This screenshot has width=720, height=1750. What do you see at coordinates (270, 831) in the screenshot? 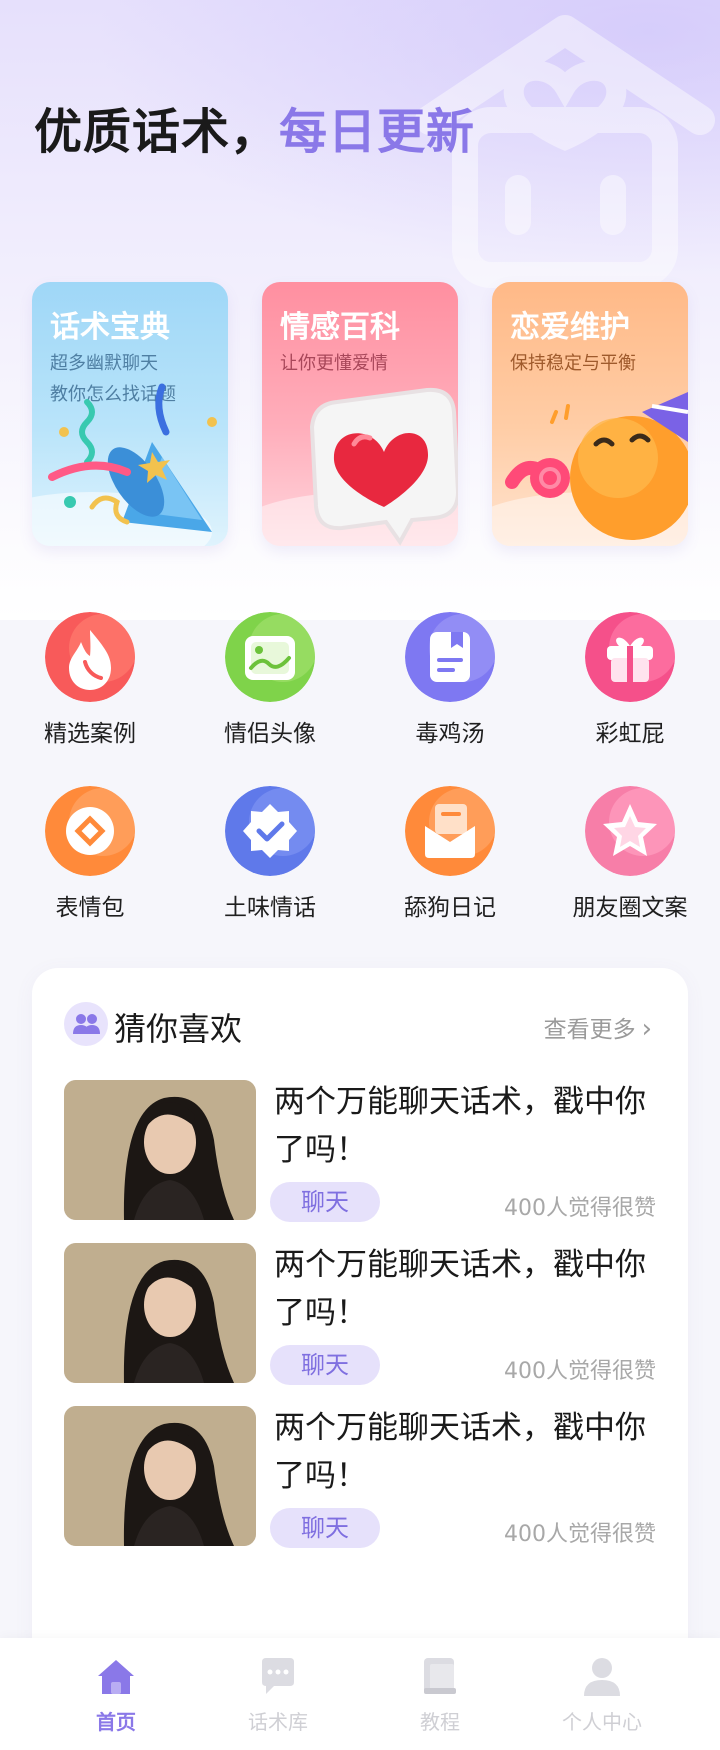
I see `check-badge-icon` at bounding box center [270, 831].